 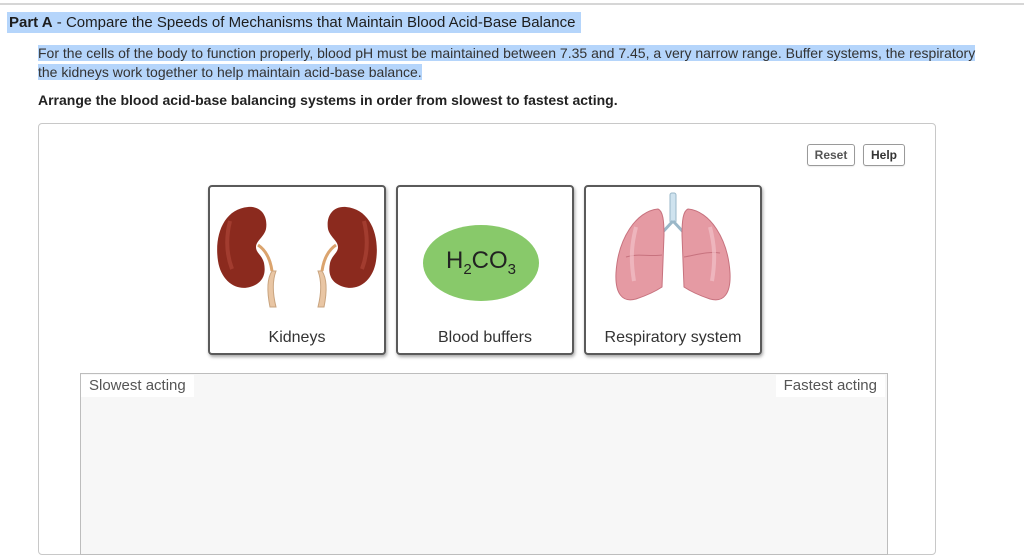 What do you see at coordinates (137, 386) in the screenshot?
I see `slowest-acting-label: Slowest acting` at bounding box center [137, 386].